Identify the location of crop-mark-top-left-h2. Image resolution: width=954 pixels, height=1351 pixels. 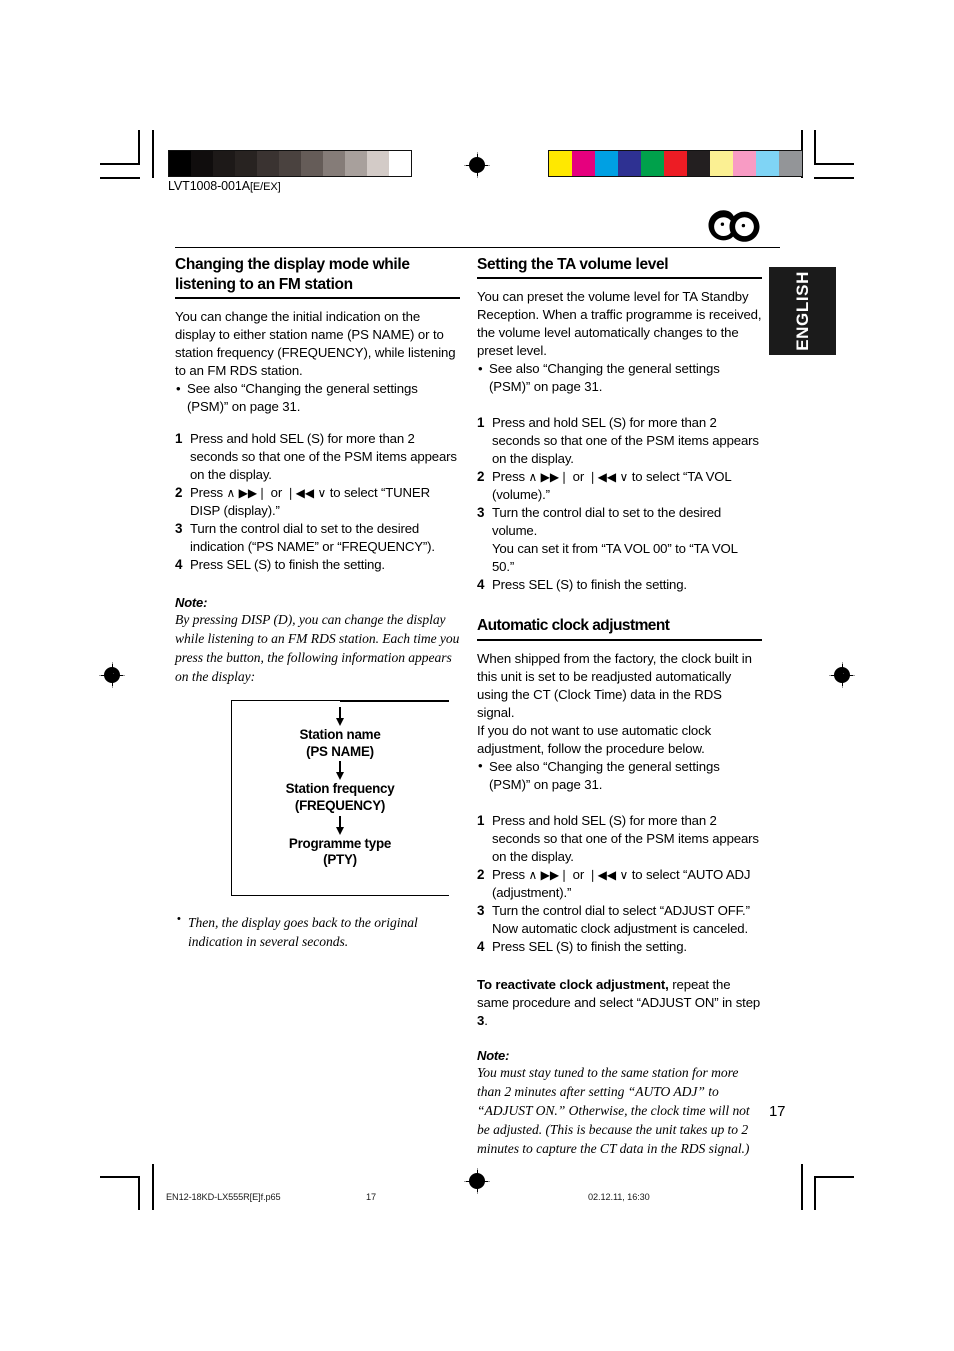
(120, 178).